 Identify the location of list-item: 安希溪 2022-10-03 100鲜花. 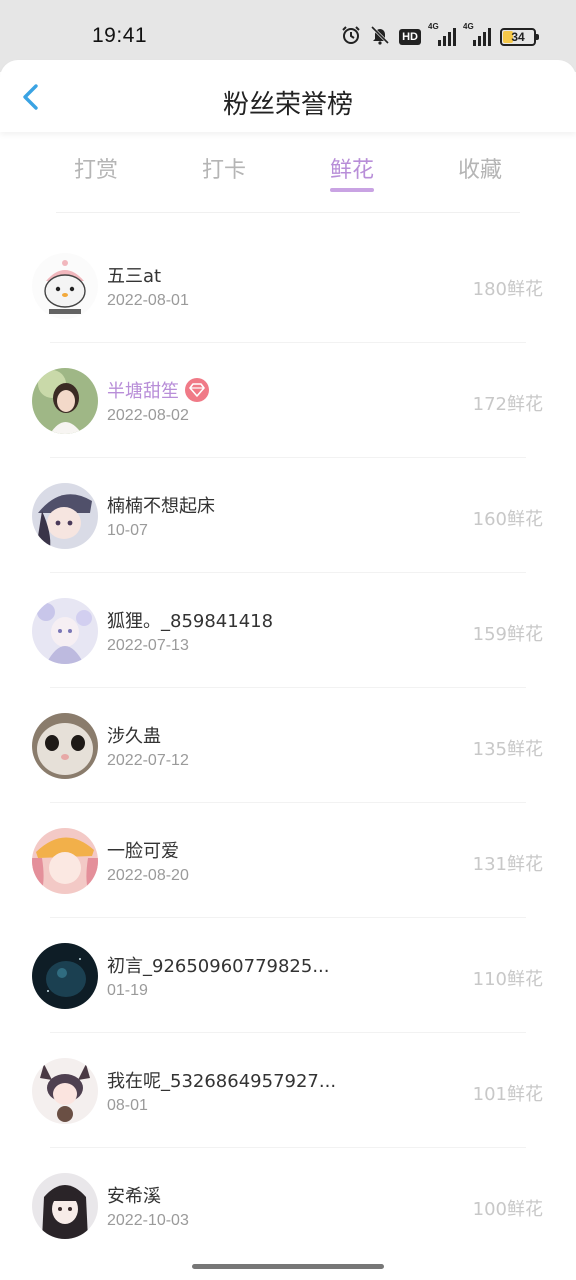
(288, 1205).